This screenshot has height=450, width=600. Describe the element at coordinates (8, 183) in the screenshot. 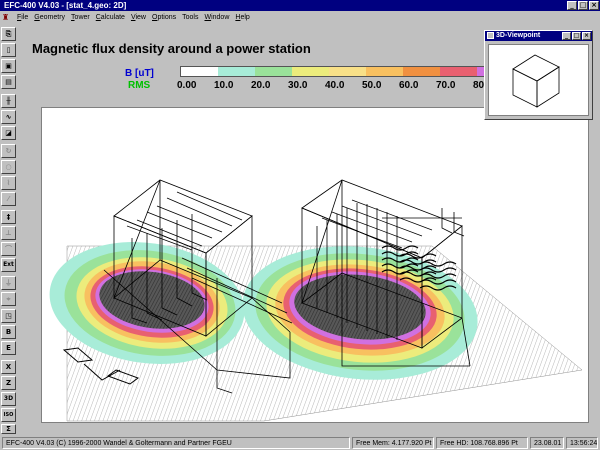

I see `wire-tool-icon: ⌇` at that location.